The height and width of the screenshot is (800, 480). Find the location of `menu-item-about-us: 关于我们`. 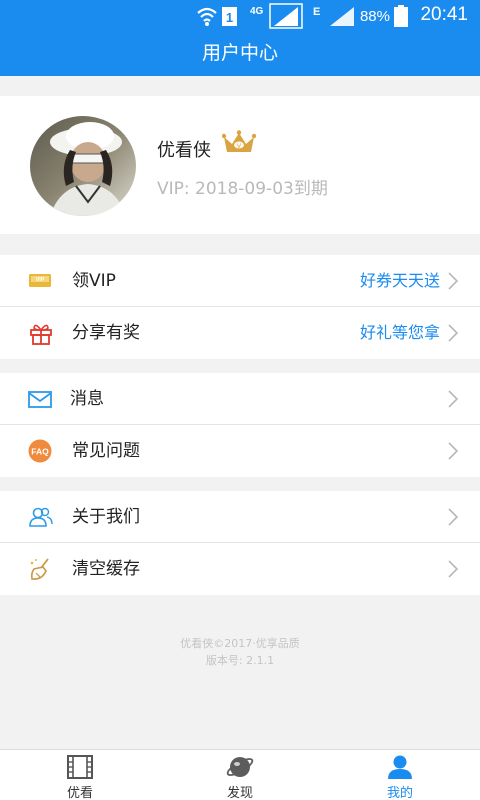

menu-item-about-us: 关于我们 is located at coordinates (240, 517).